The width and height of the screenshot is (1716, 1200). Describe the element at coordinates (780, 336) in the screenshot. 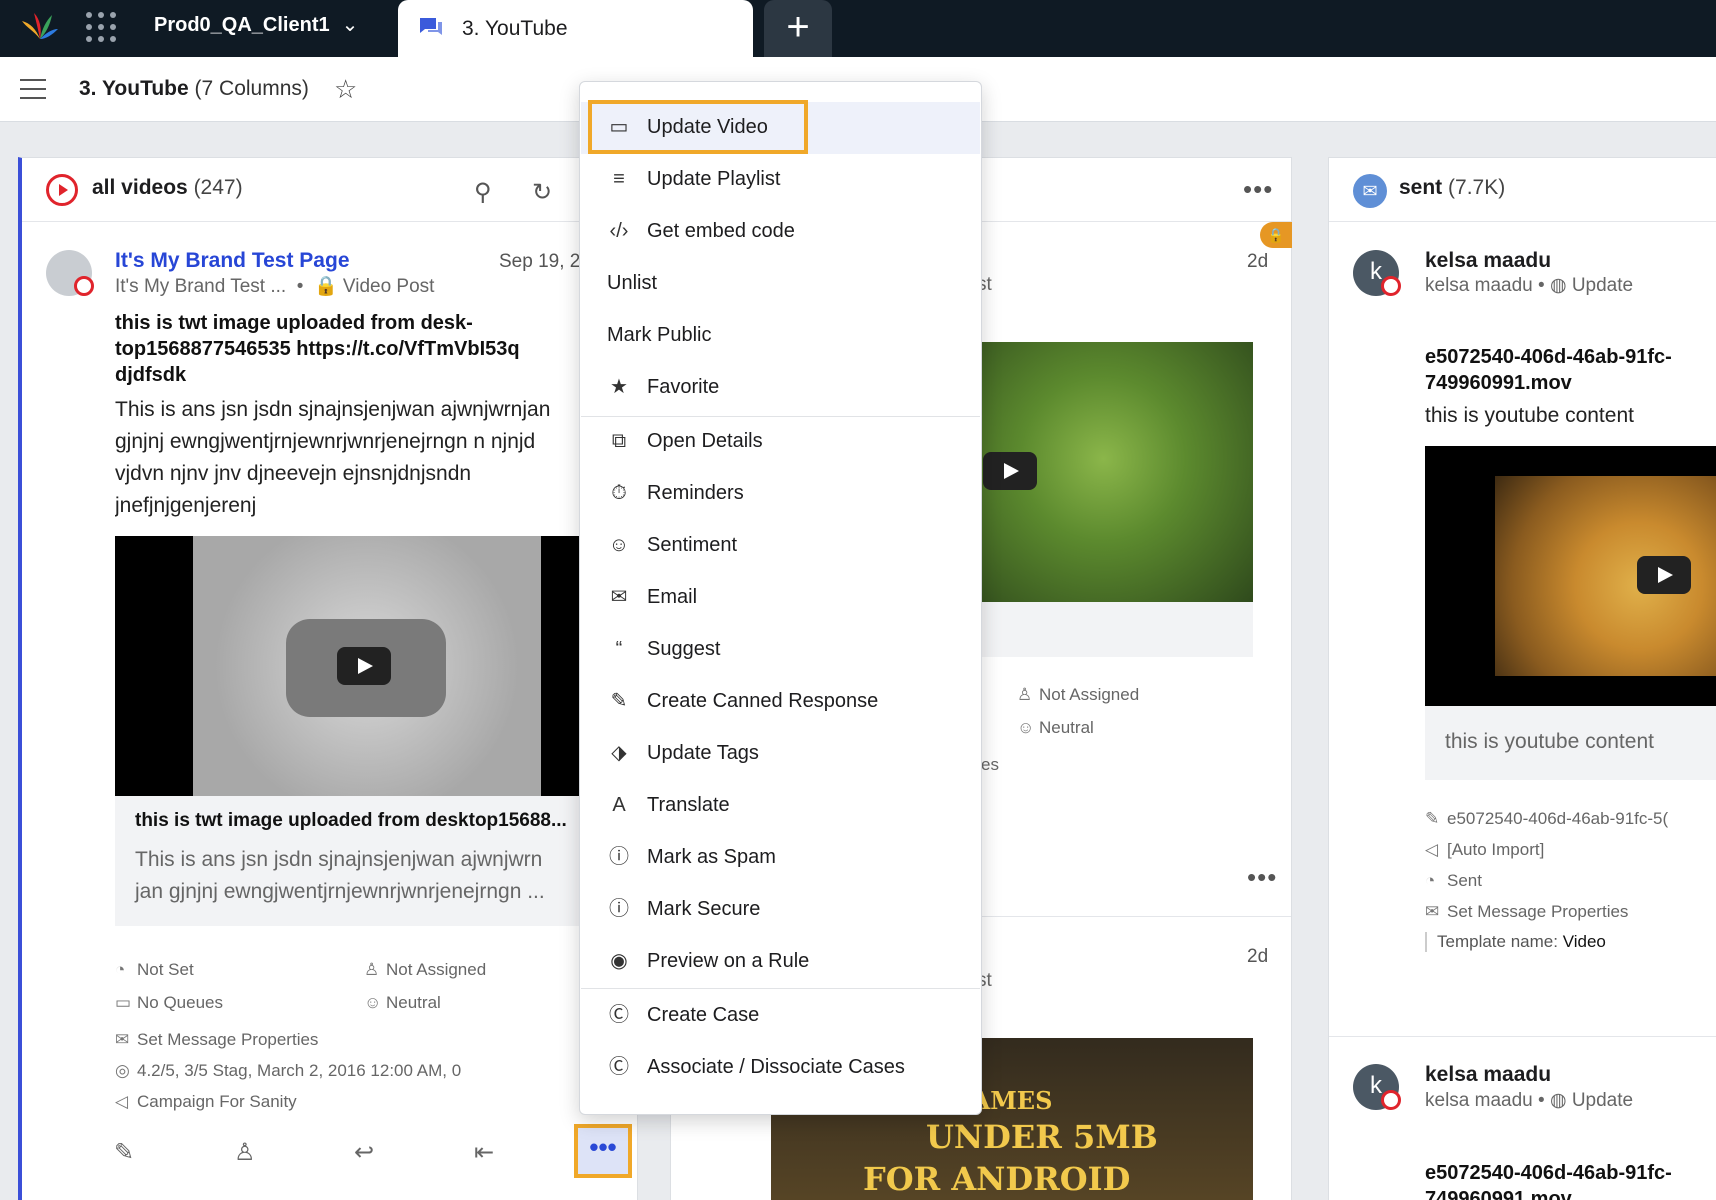

I see `menu-item-mark-public: Mark Public` at that location.